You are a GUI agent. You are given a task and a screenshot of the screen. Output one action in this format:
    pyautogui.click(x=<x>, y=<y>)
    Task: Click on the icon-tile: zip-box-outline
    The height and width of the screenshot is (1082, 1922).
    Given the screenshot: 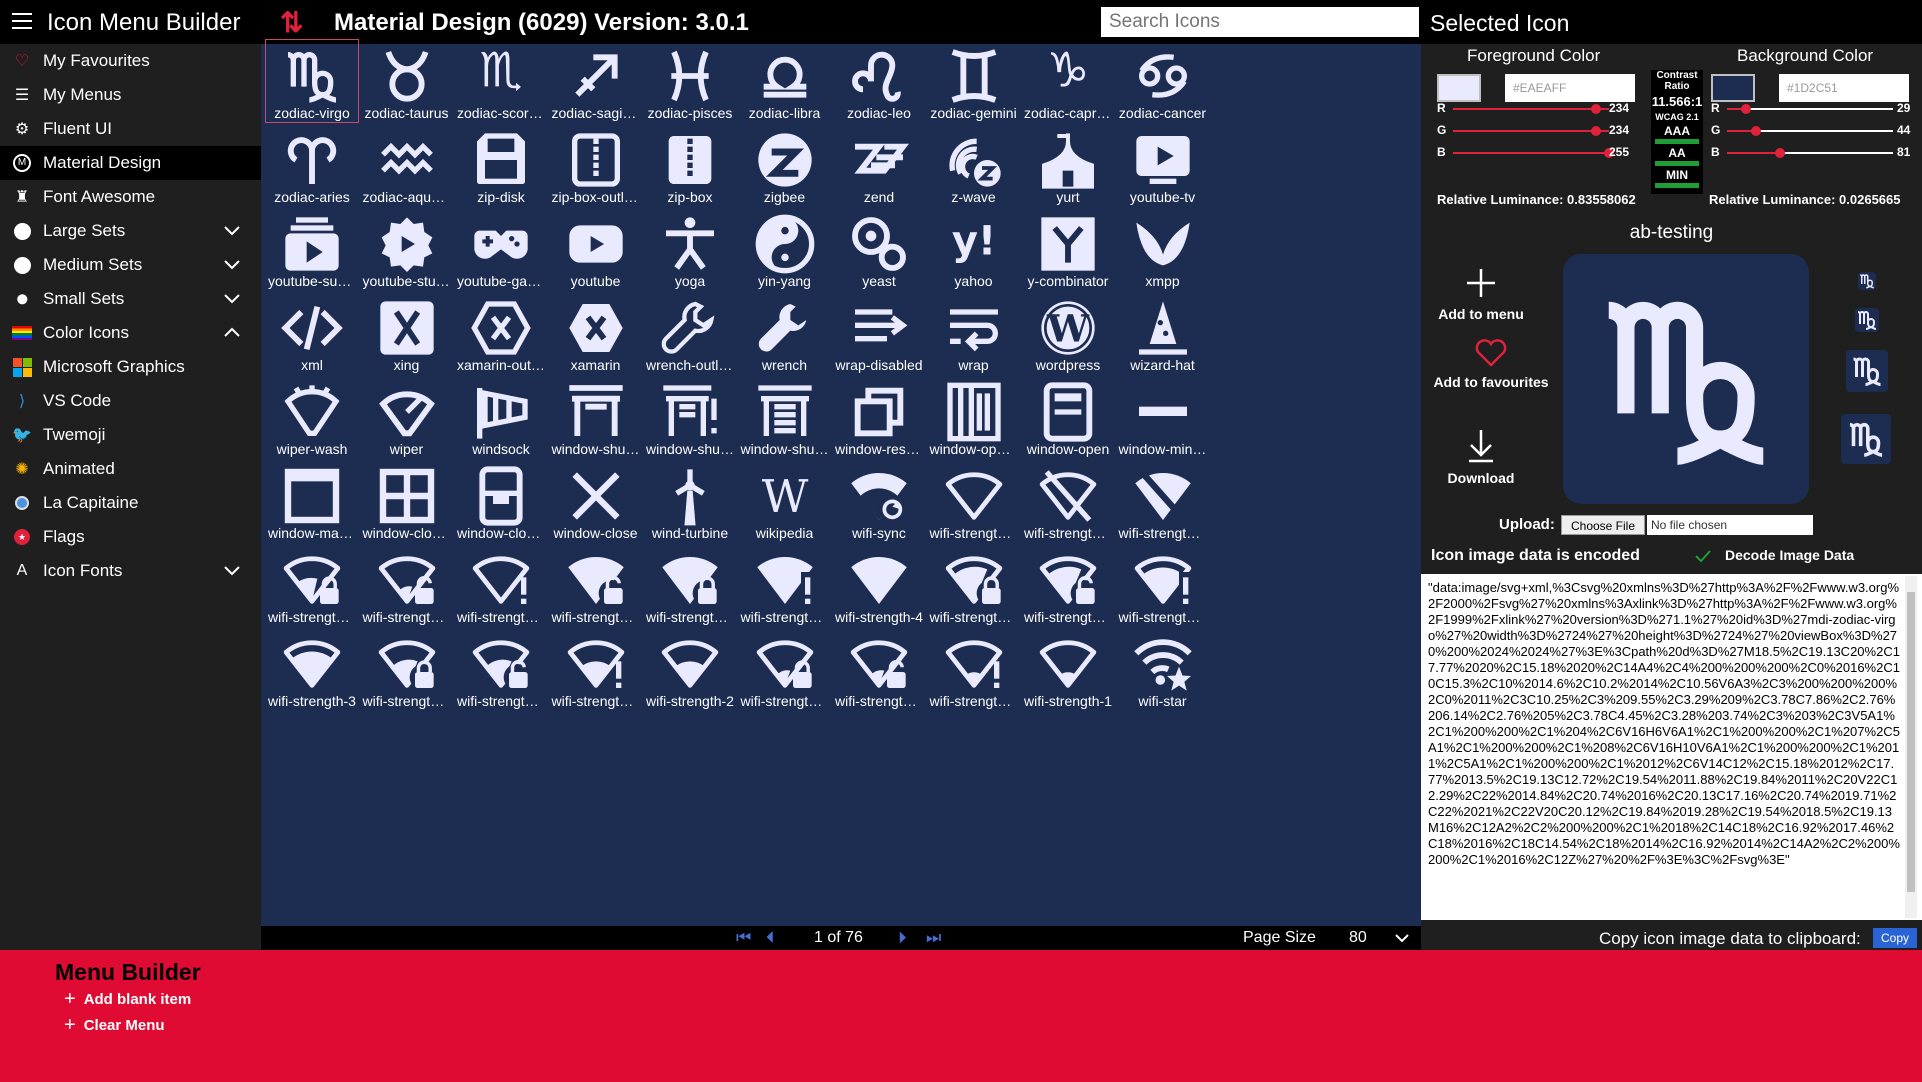 What is the action you would take?
    pyautogui.click(x=596, y=165)
    